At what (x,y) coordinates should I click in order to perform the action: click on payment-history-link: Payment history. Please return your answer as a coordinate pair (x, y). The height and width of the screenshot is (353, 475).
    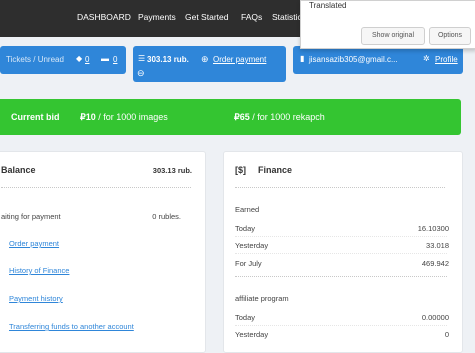
    Looking at the image, I should click on (36, 298).